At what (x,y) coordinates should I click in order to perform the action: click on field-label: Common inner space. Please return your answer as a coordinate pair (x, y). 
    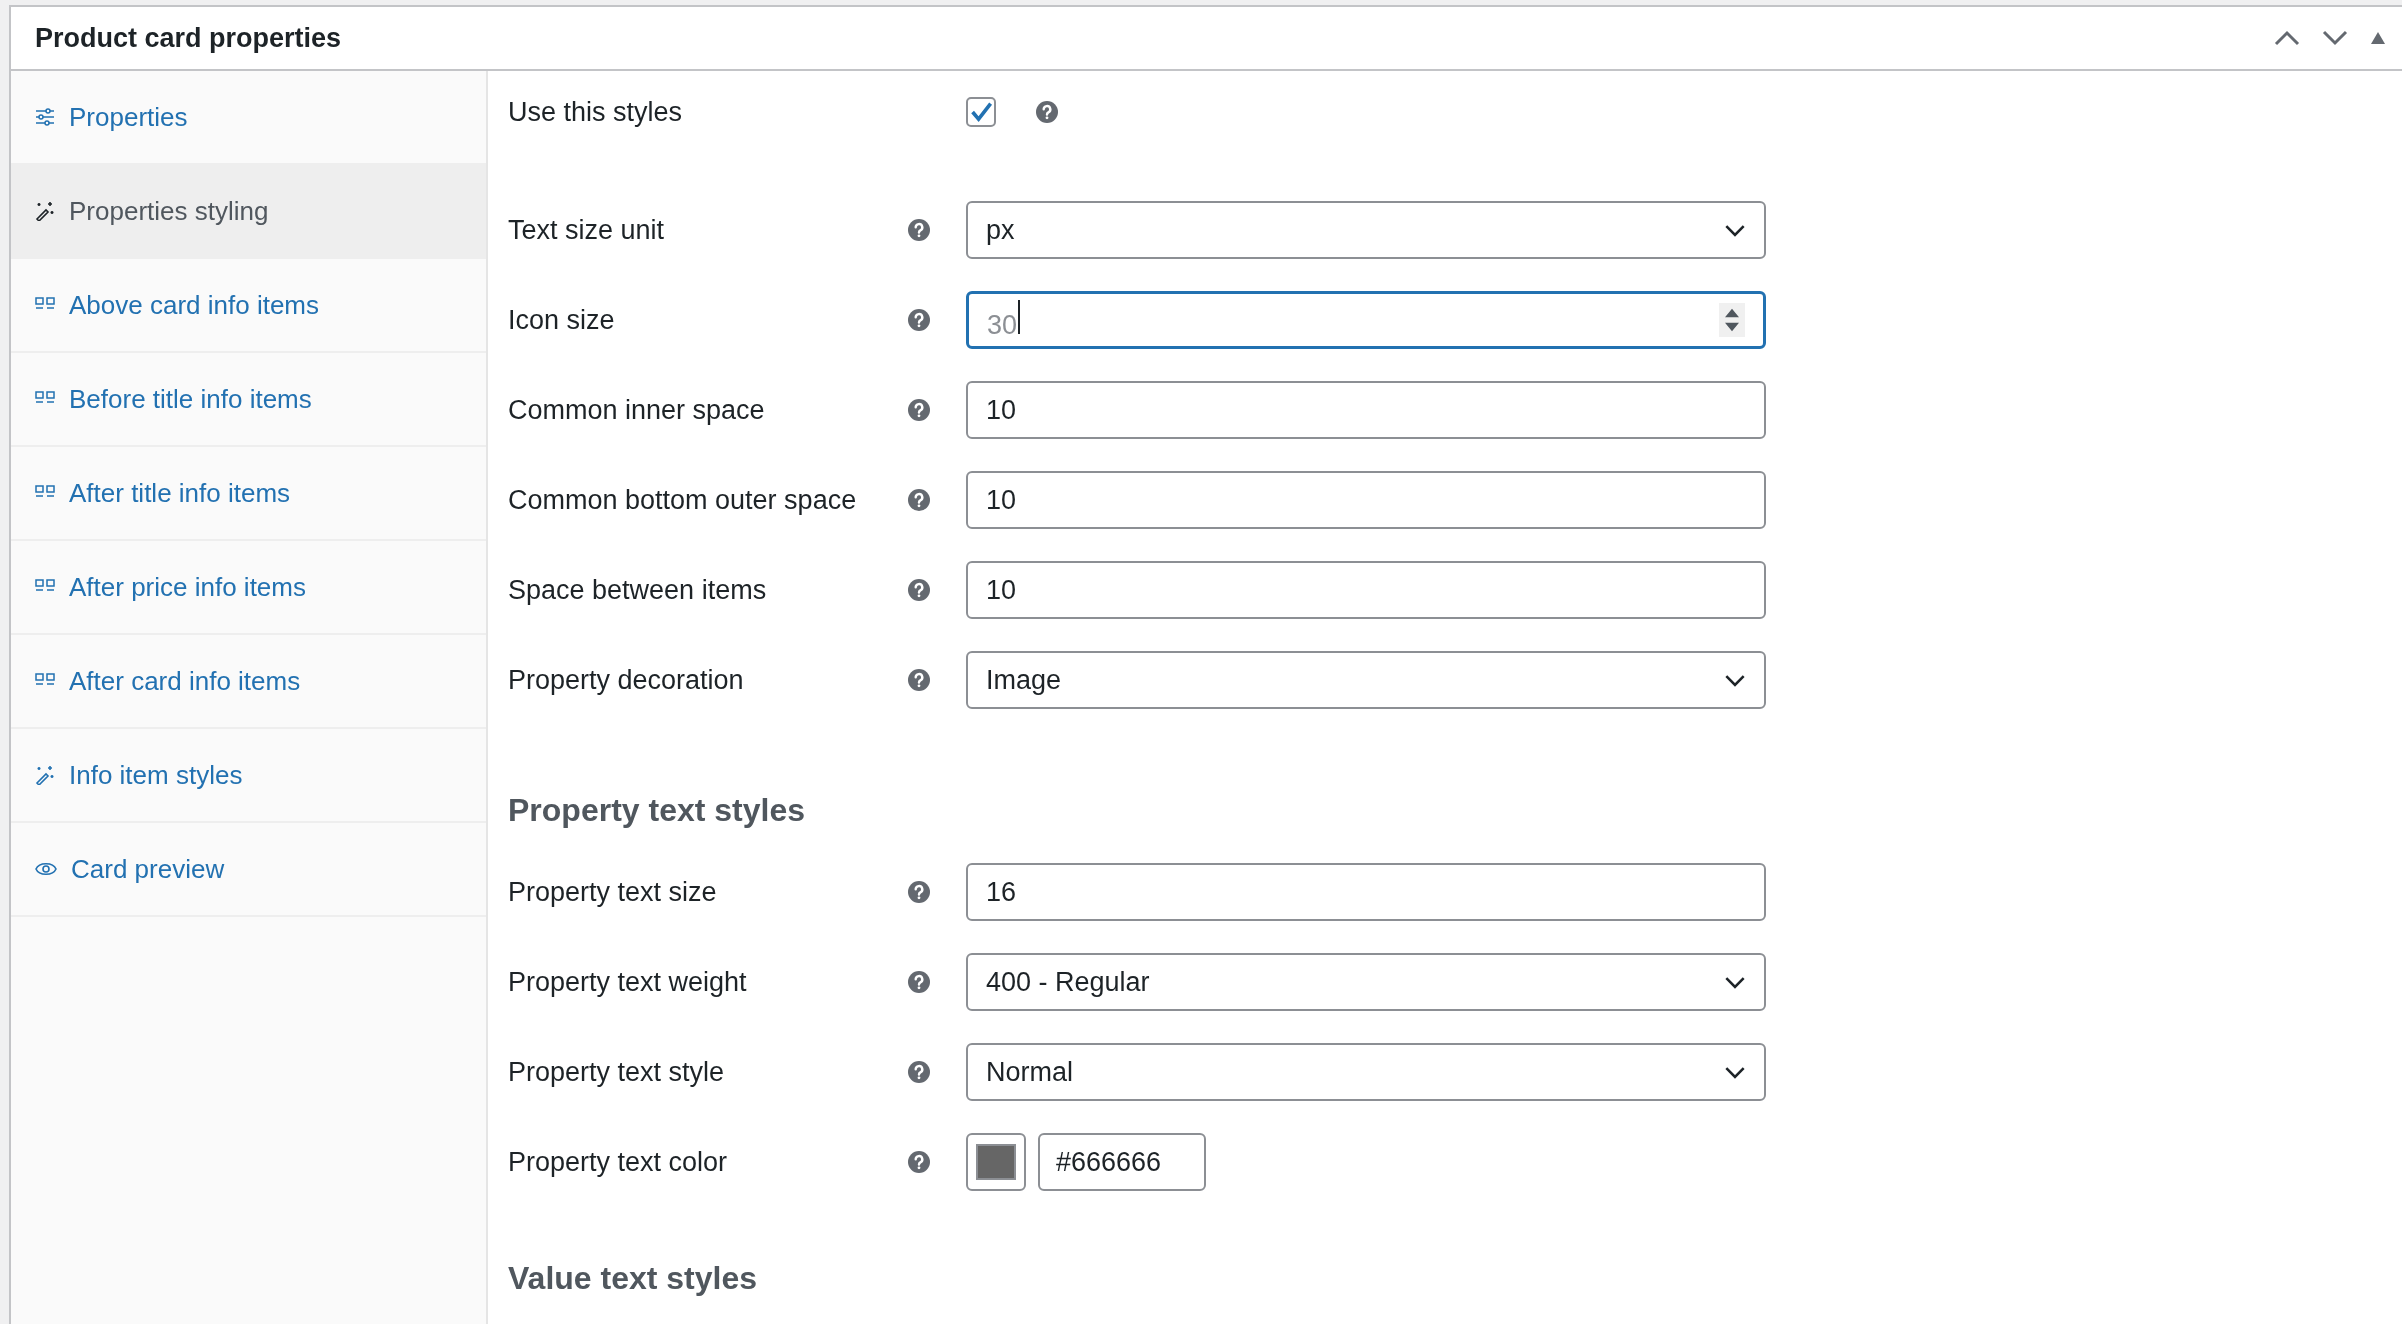
    Looking at the image, I should click on (637, 410).